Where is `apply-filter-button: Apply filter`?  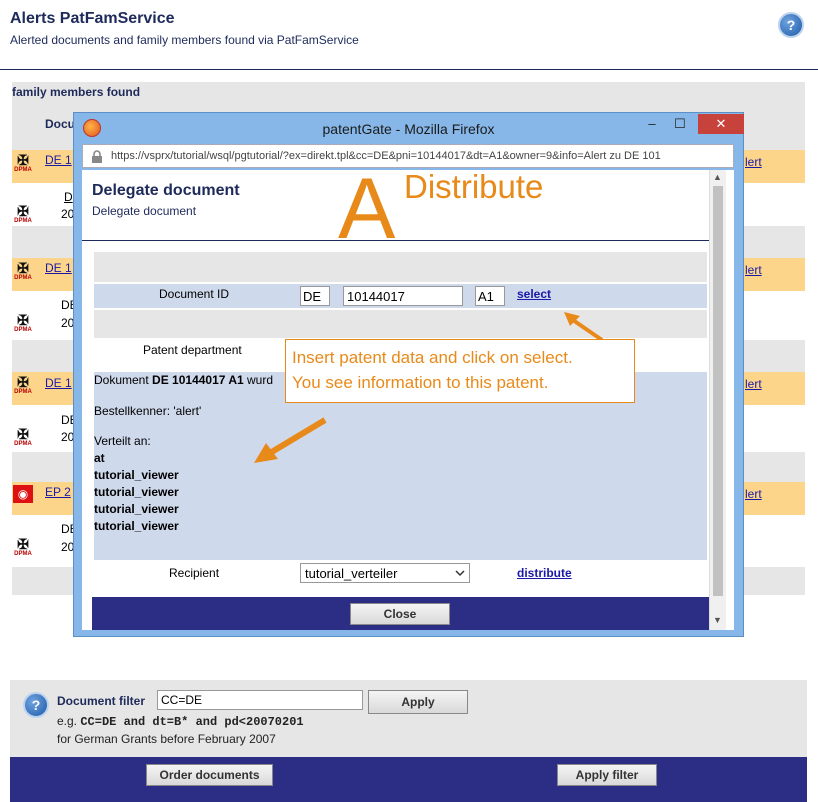
apply-filter-button: Apply filter is located at coordinates (607, 775).